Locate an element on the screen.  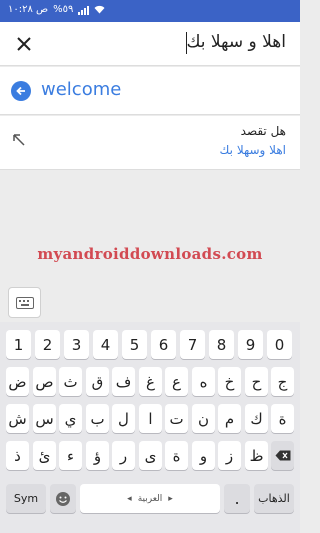
key-1: 1 is located at coordinates (18, 344).